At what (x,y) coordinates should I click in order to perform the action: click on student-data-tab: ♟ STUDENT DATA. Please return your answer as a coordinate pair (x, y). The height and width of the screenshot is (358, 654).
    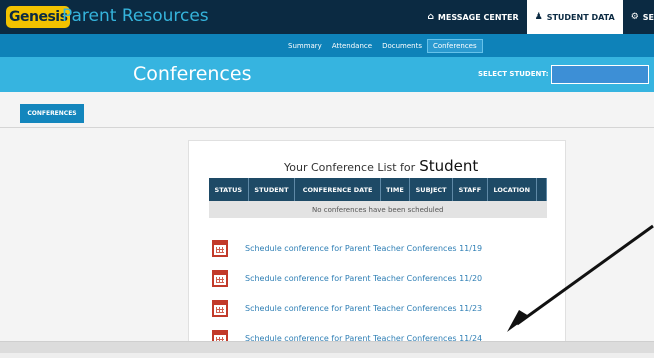
    Looking at the image, I should click on (574, 17).